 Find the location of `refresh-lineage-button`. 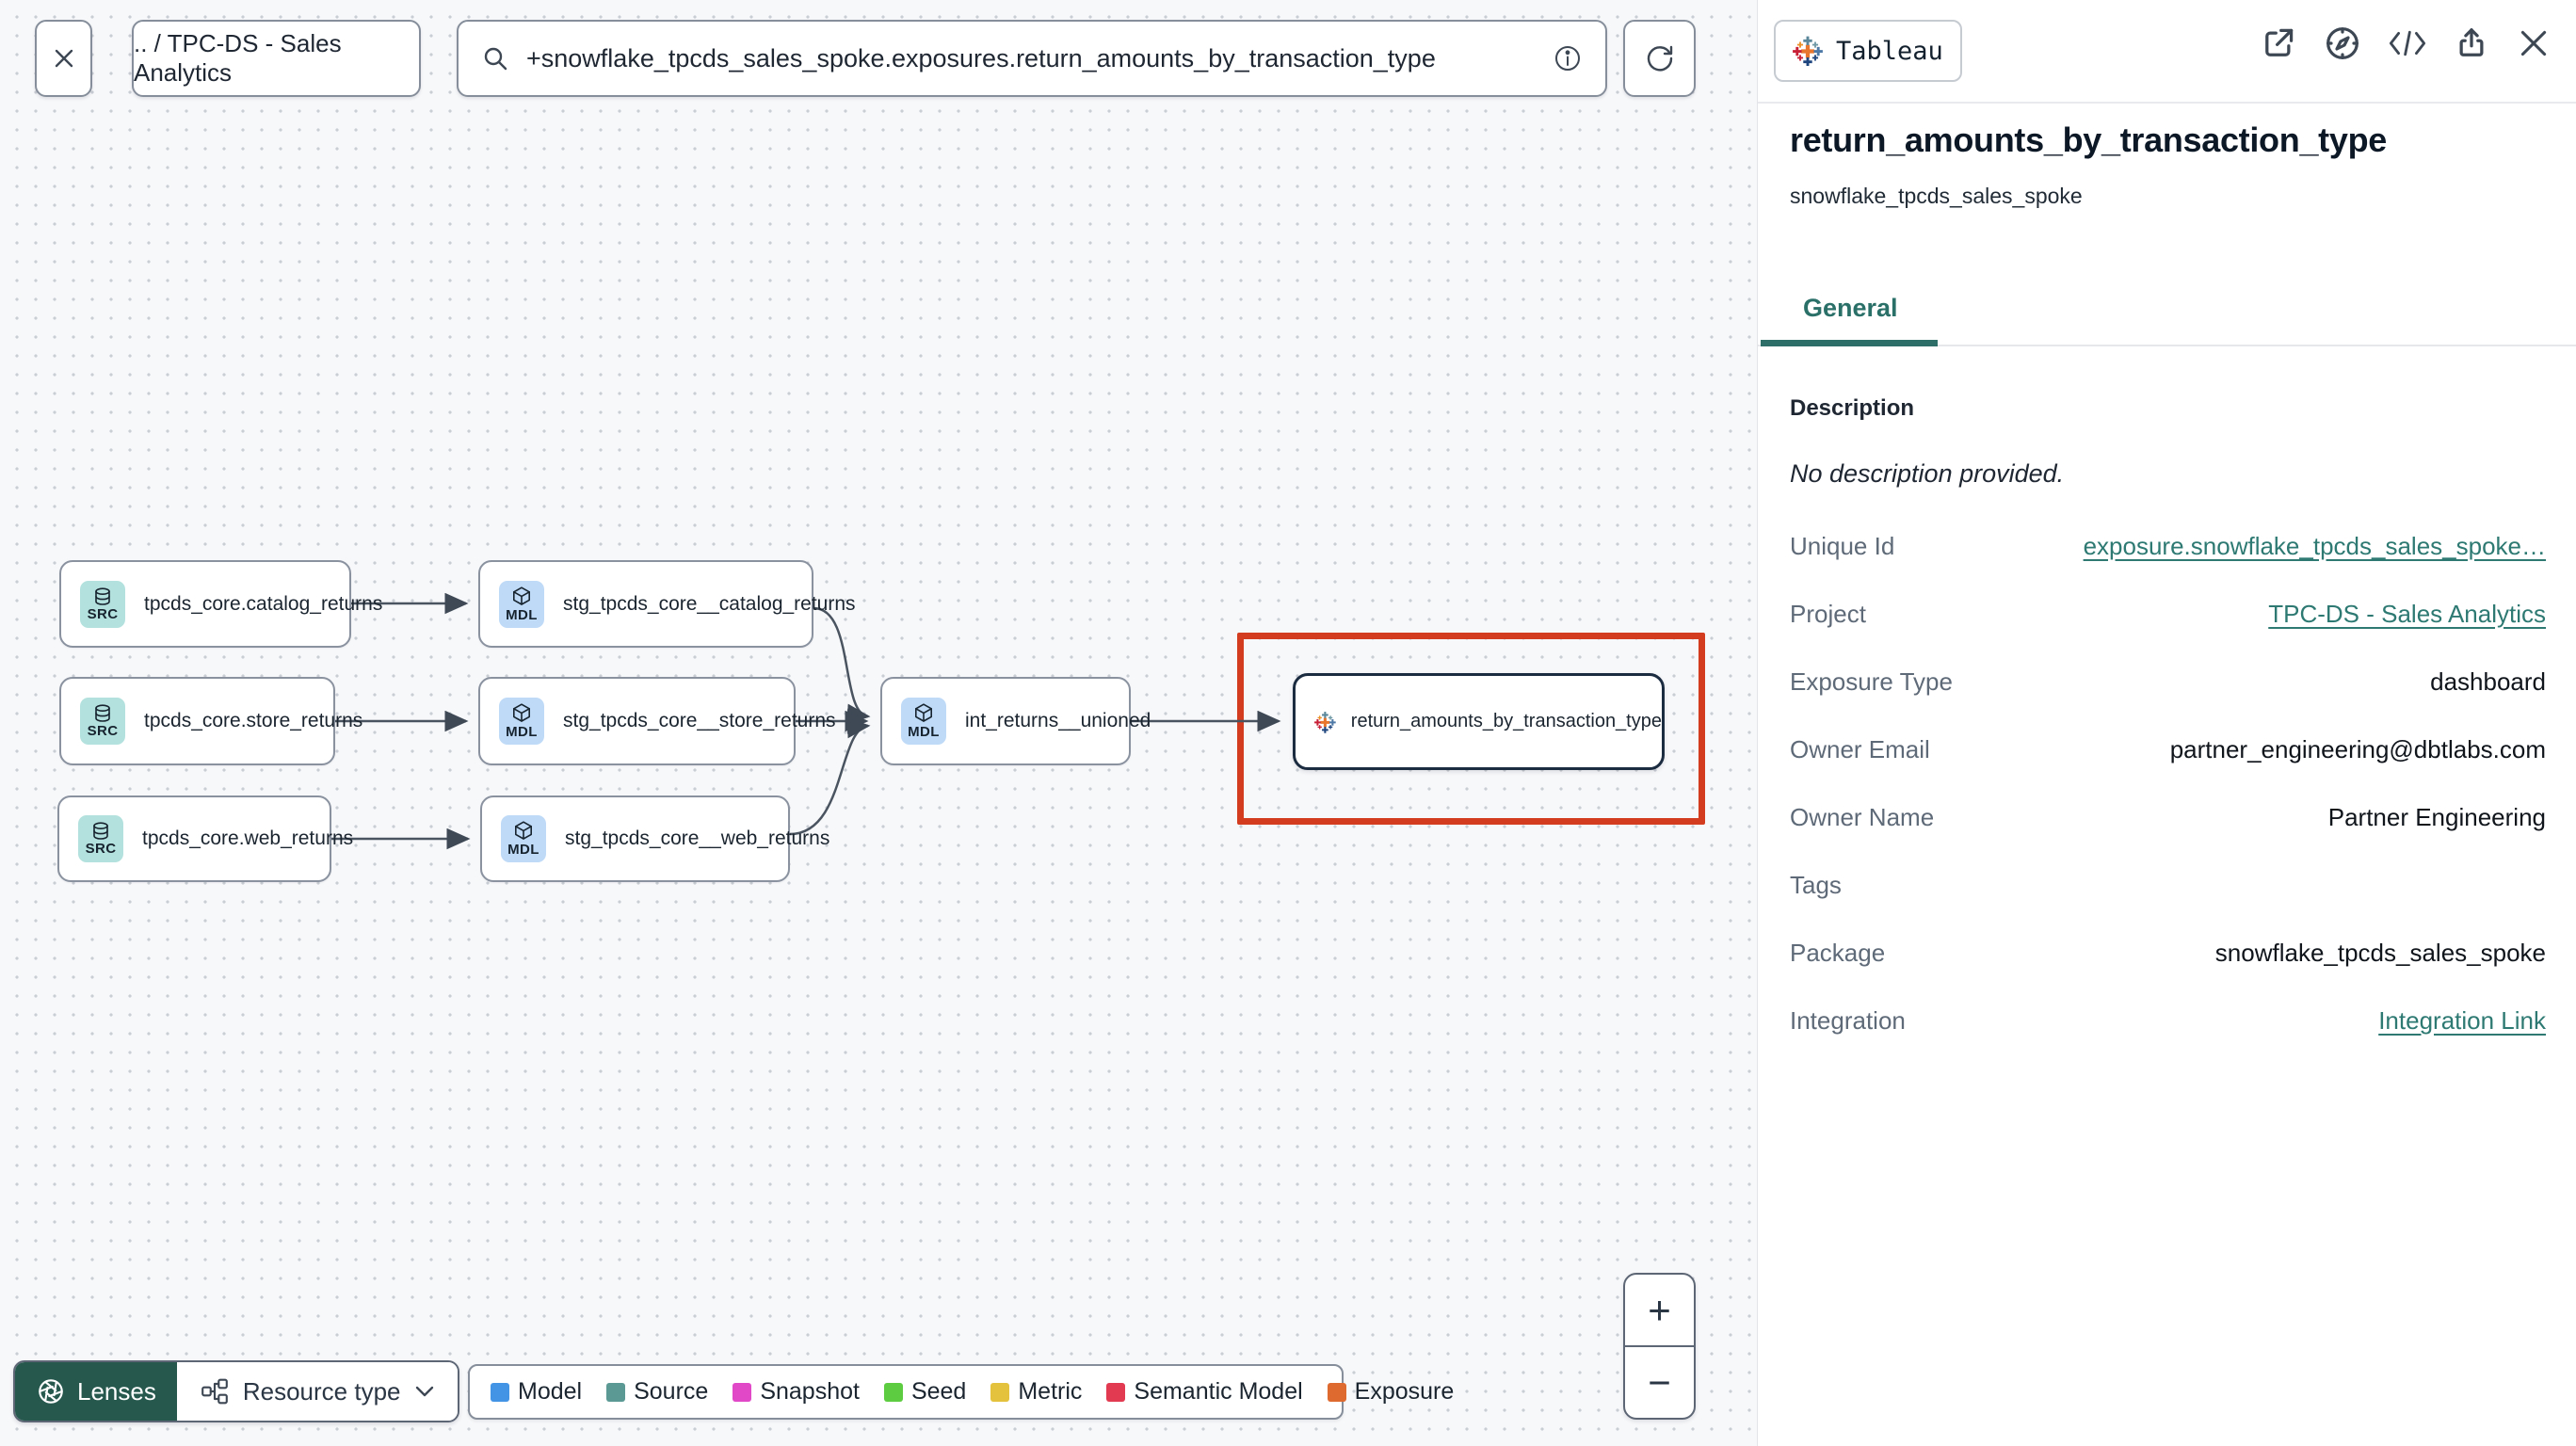

refresh-lineage-button is located at coordinates (1659, 58).